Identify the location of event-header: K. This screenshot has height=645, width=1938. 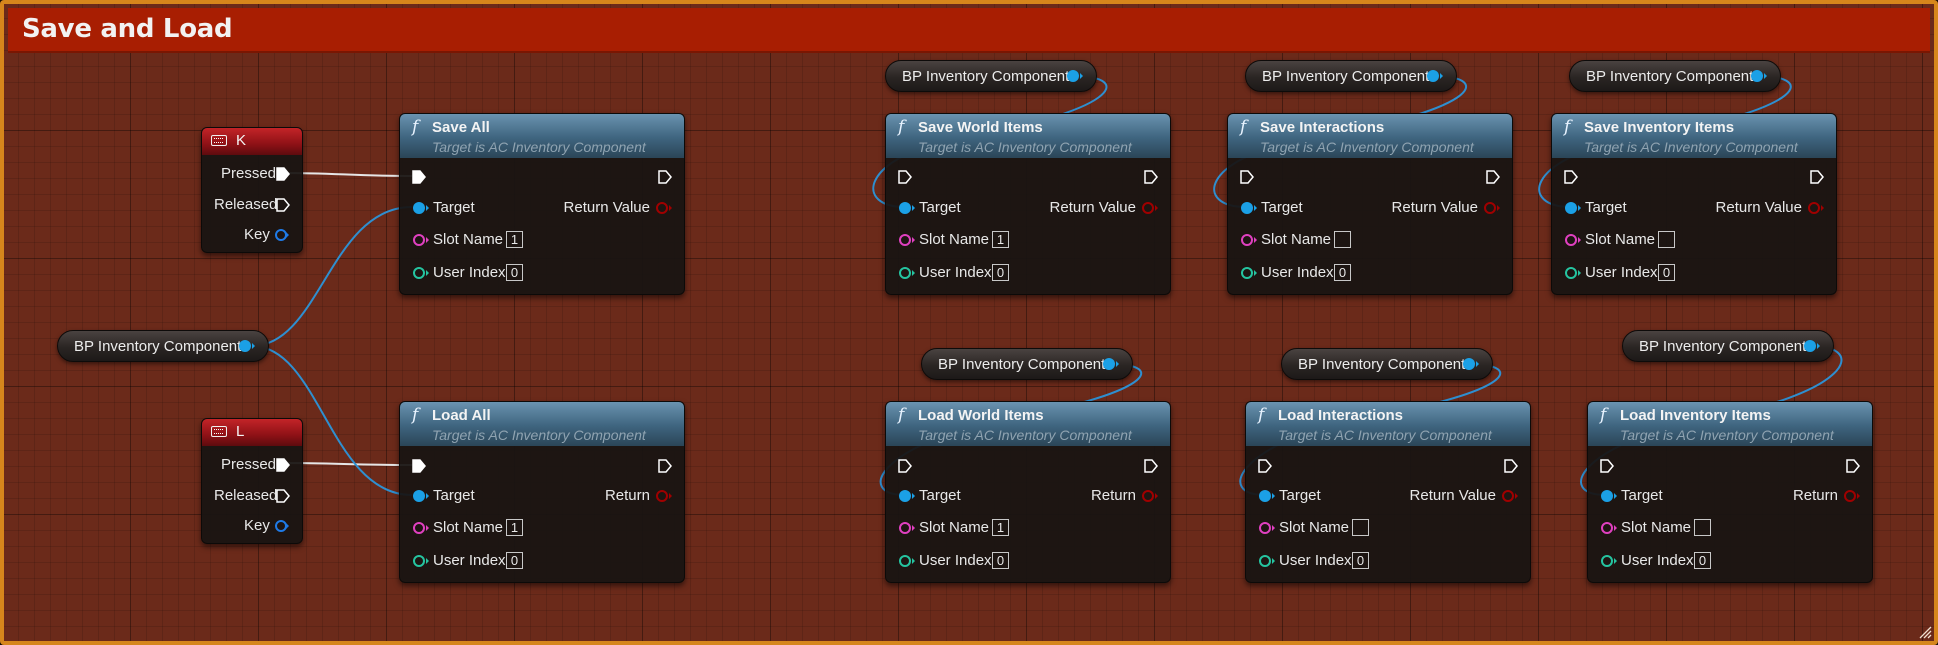
(252, 141).